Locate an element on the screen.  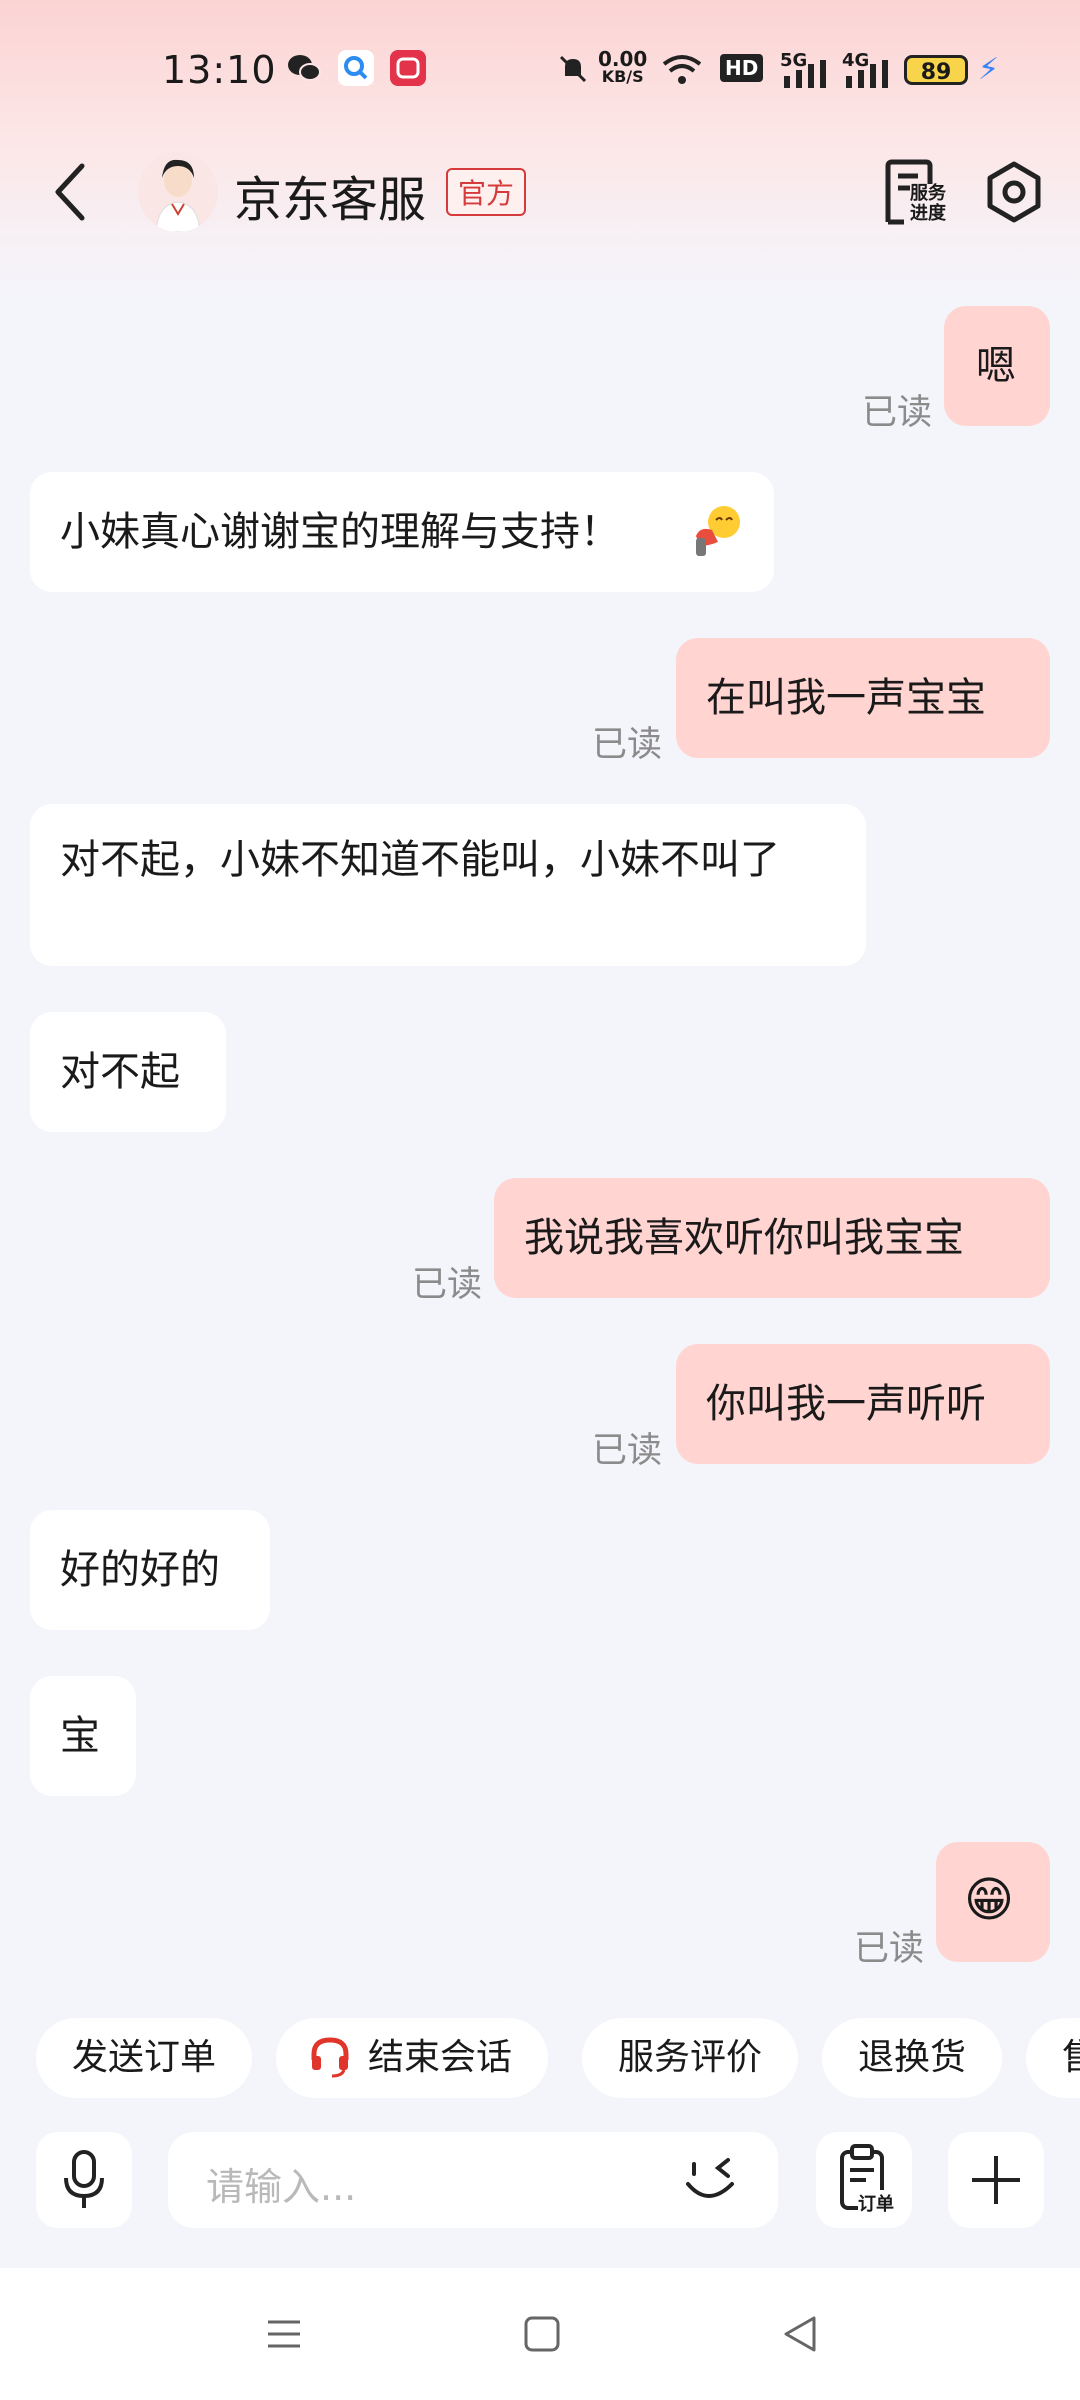
message-text: 好的好的 is located at coordinates (140, 1570).